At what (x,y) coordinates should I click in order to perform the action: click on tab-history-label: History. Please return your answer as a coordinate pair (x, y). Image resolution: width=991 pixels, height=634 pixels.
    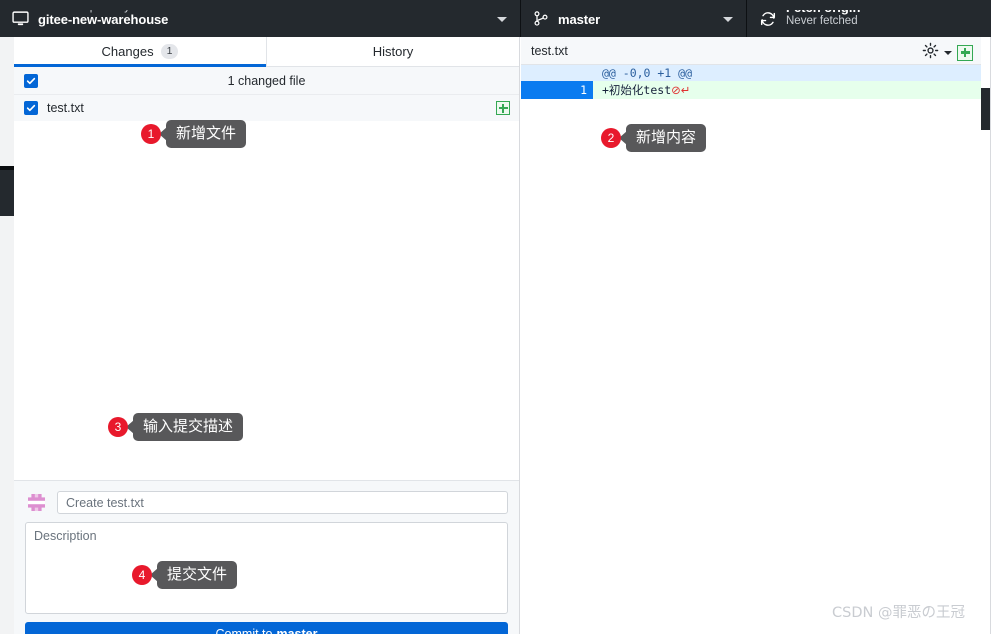
    Looking at the image, I should click on (393, 51).